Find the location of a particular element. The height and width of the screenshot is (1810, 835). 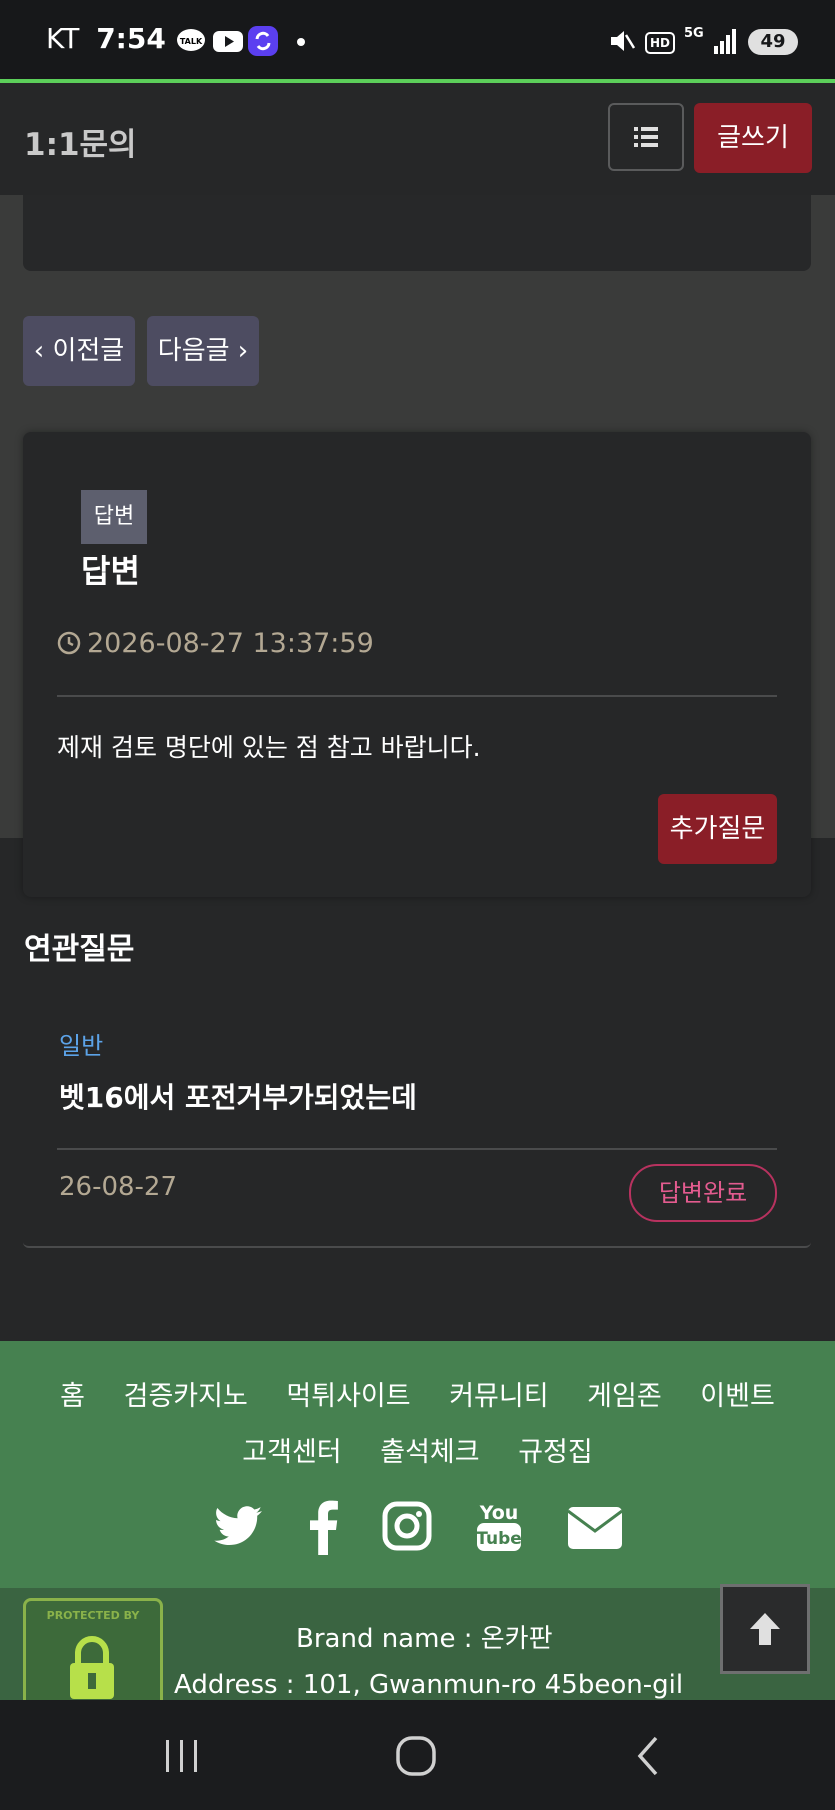

related-list-item: 일반 벳16에서 포전거부가되었는데 26-08-27 답변완료 is located at coordinates (417, 1112).